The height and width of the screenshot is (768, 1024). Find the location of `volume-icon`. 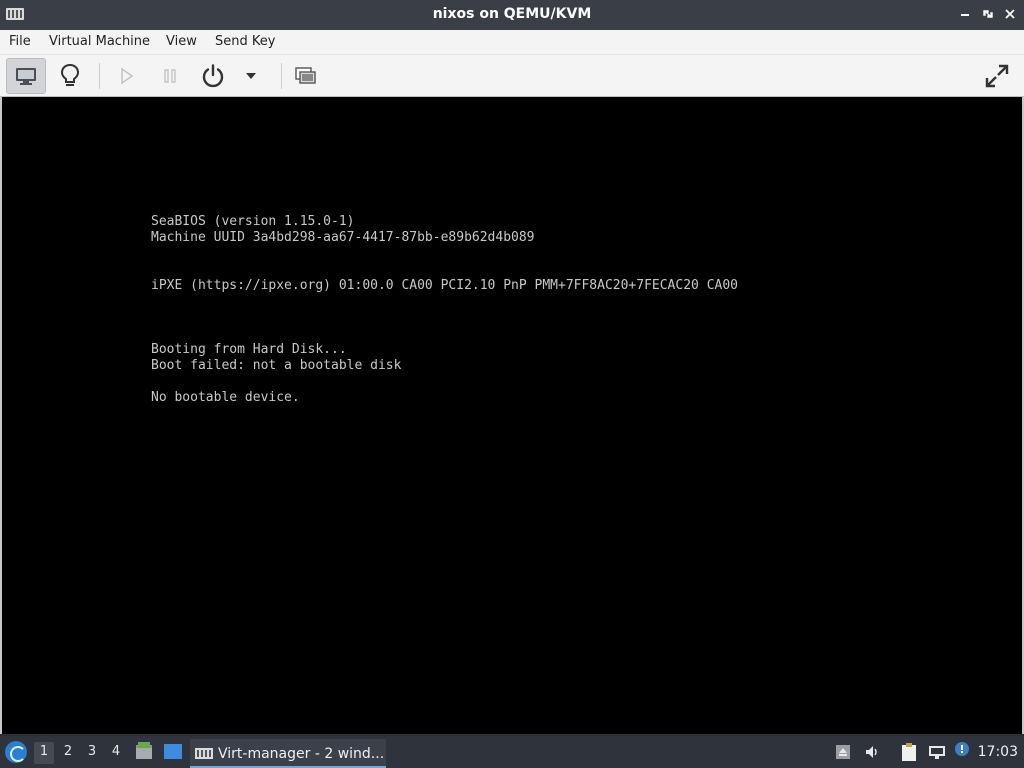

volume-icon is located at coordinates (872, 752).